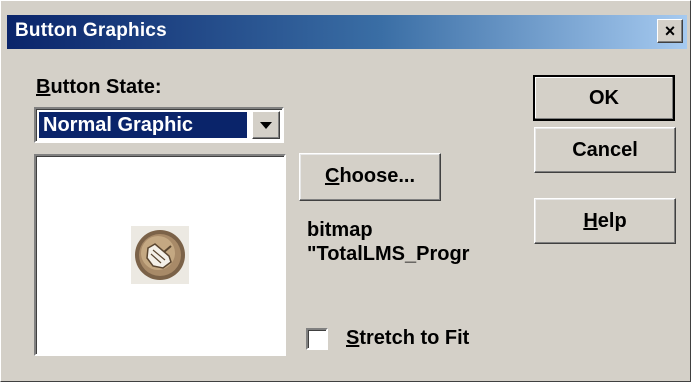 Image resolution: width=691 pixels, height=382 pixels. I want to click on close-button: ×, so click(670, 31).